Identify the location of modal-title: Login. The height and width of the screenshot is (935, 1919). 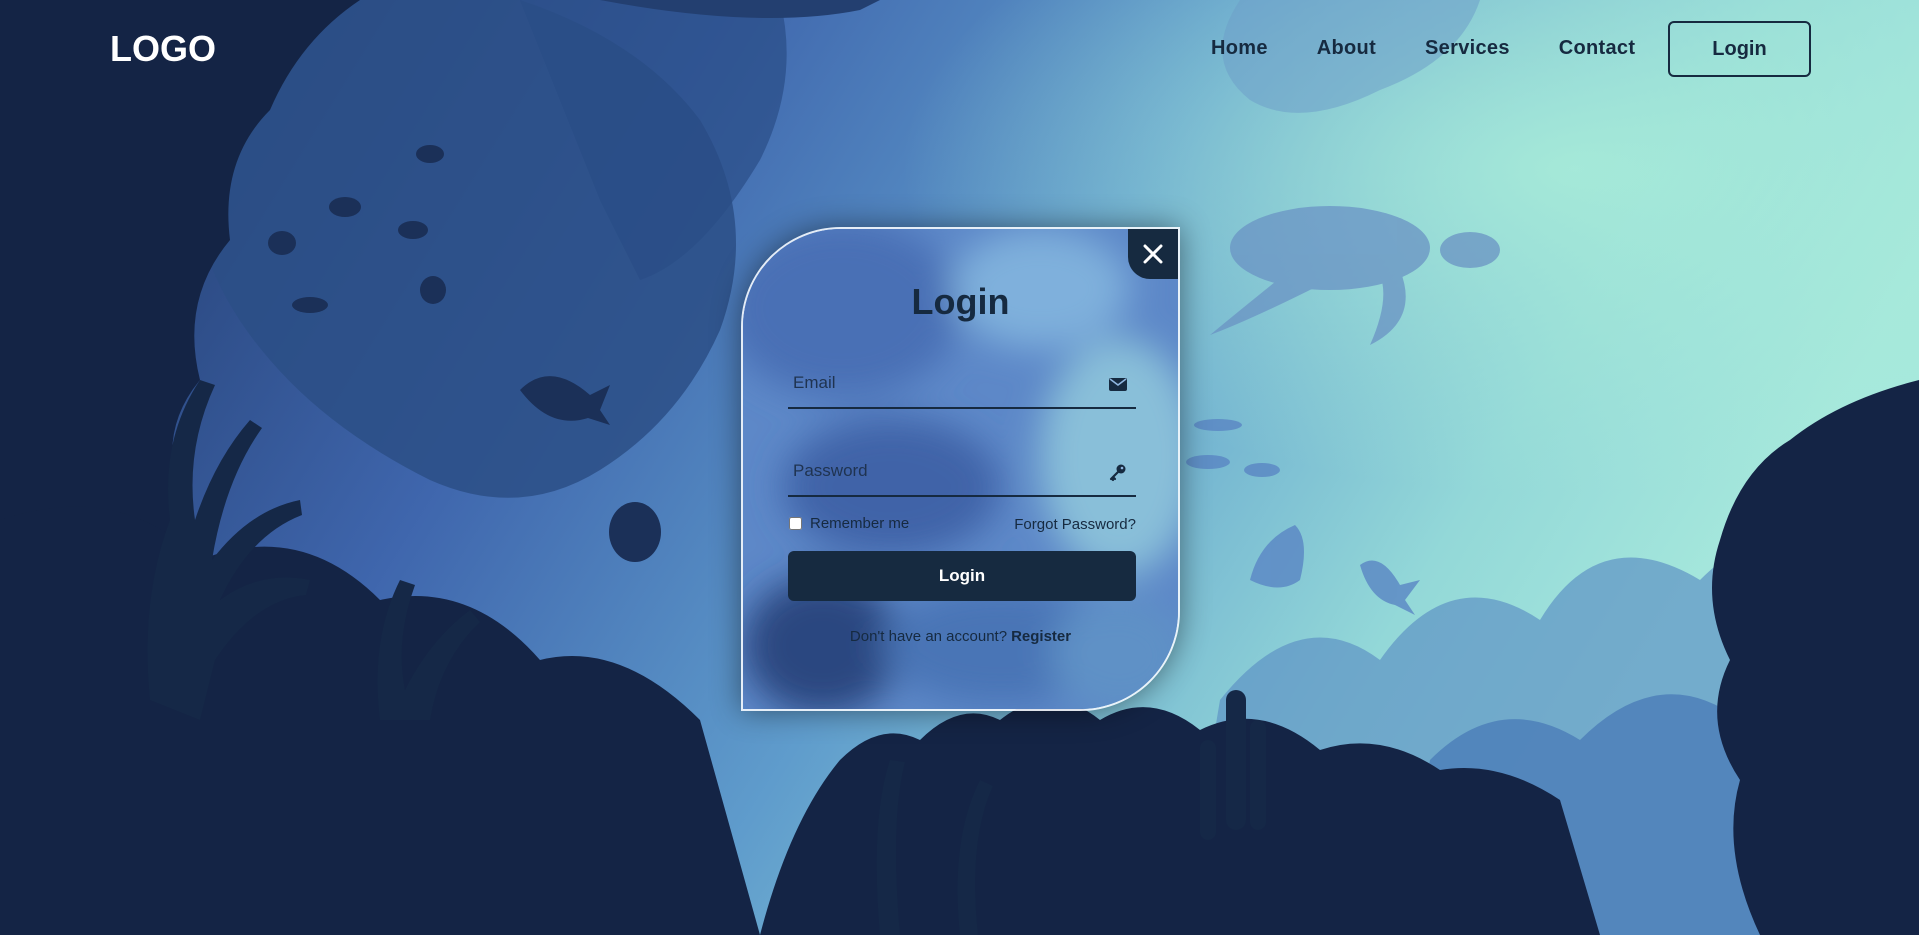
(960, 301).